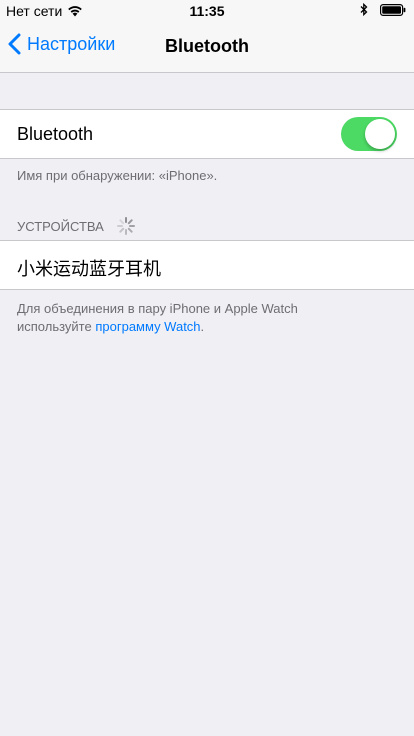  Describe the element at coordinates (393, 9) in the screenshot. I see `battery-icon` at that location.